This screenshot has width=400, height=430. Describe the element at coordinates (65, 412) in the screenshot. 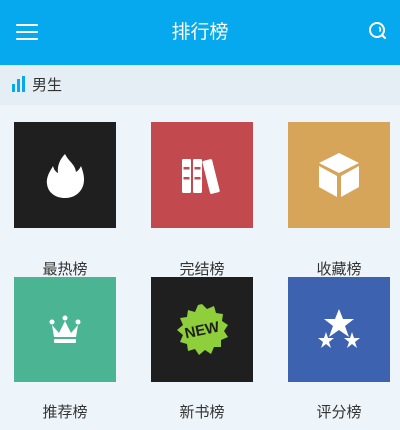

I see `tile-recommended-label: 推荐榜` at that location.